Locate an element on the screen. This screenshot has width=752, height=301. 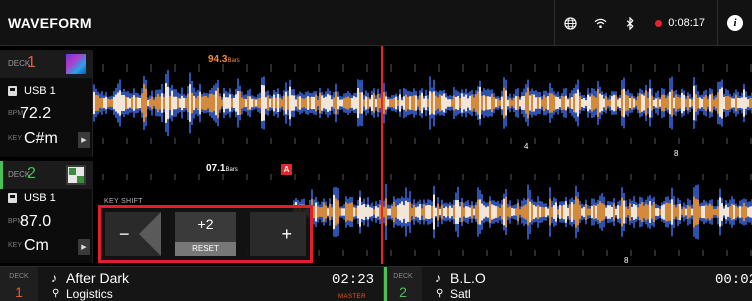
active-indicator is located at coordinates (1, 175).